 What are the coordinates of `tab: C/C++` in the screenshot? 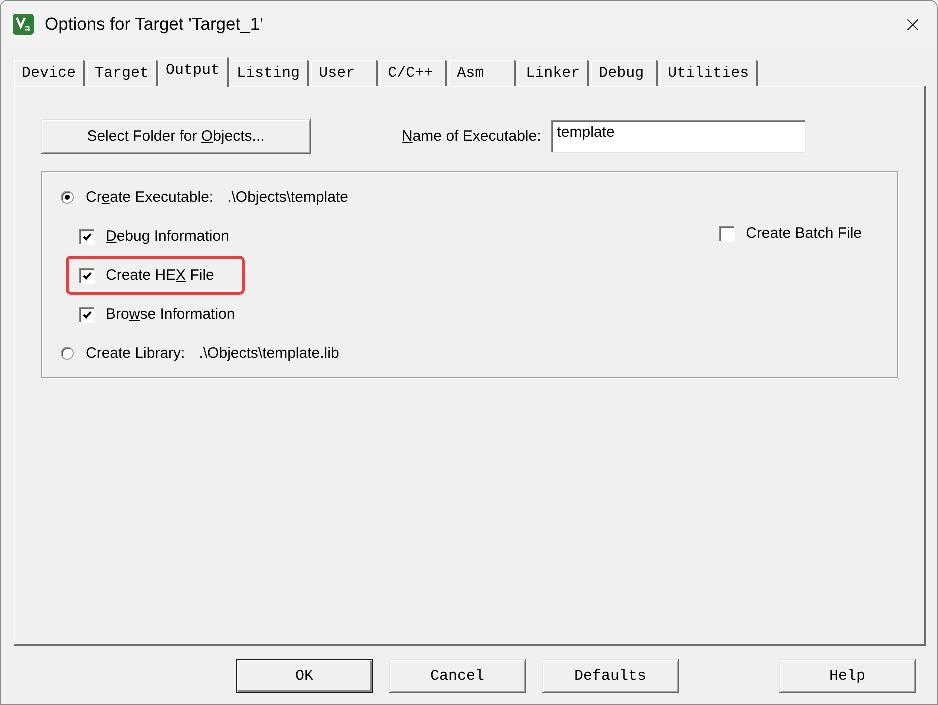 It's located at (414, 73).